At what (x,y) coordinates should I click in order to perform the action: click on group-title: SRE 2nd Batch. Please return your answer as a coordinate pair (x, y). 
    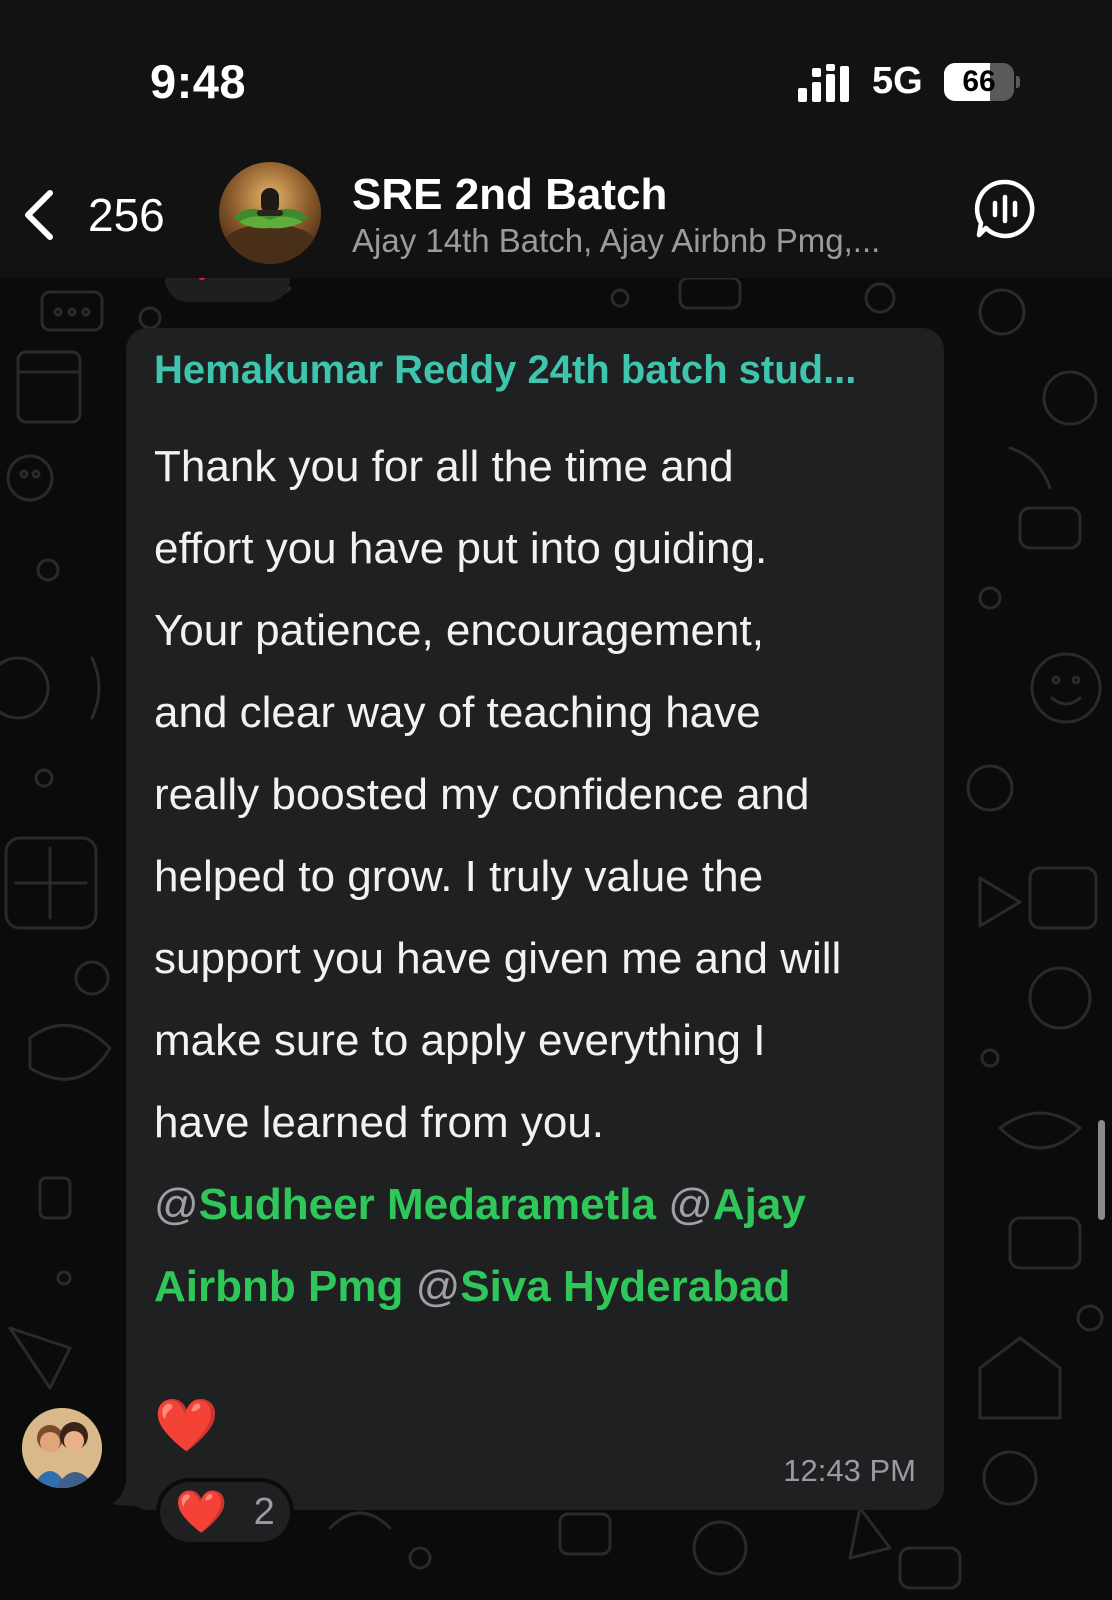
    Looking at the image, I should click on (509, 195).